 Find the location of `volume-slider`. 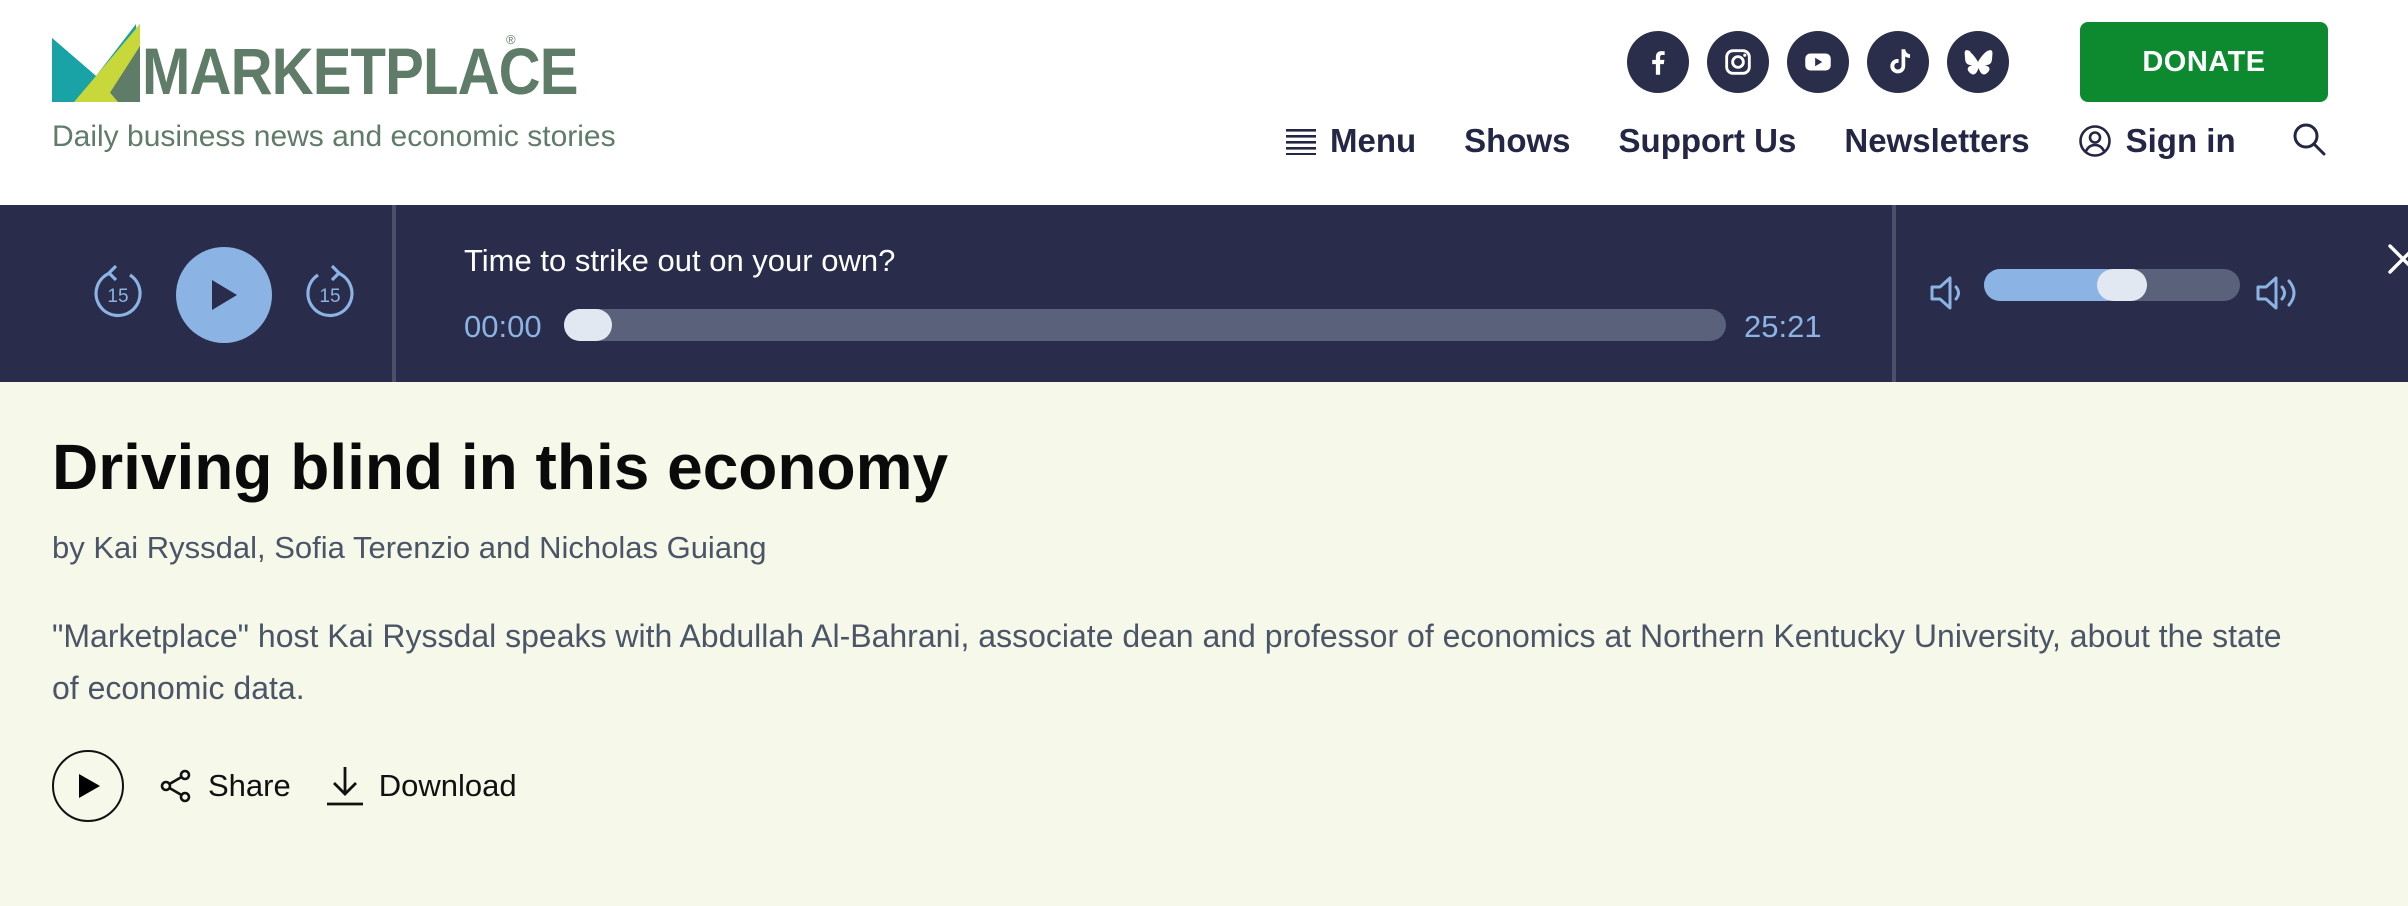

volume-slider is located at coordinates (2112, 285).